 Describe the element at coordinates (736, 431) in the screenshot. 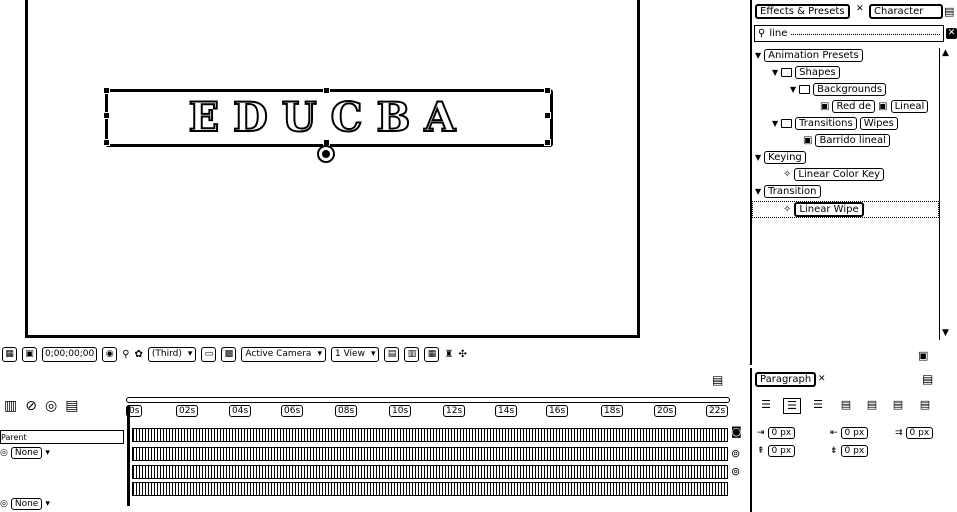

I see `scroll-up-icon: ◙` at that location.